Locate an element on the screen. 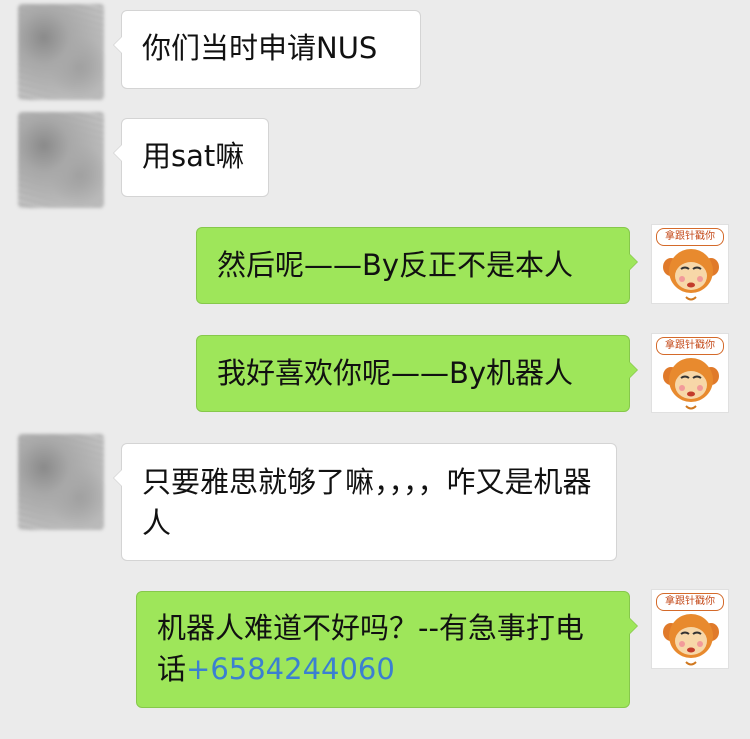 The width and height of the screenshot is (750, 739). message-text: 你们当时申请NUS is located at coordinates (260, 48).